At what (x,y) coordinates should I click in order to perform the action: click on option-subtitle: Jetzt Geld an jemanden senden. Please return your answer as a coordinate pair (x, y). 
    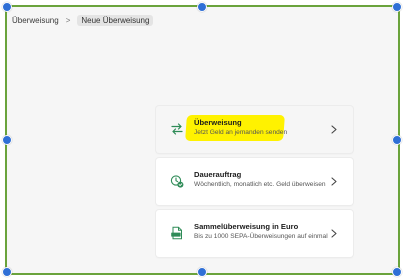
    Looking at the image, I should click on (241, 132).